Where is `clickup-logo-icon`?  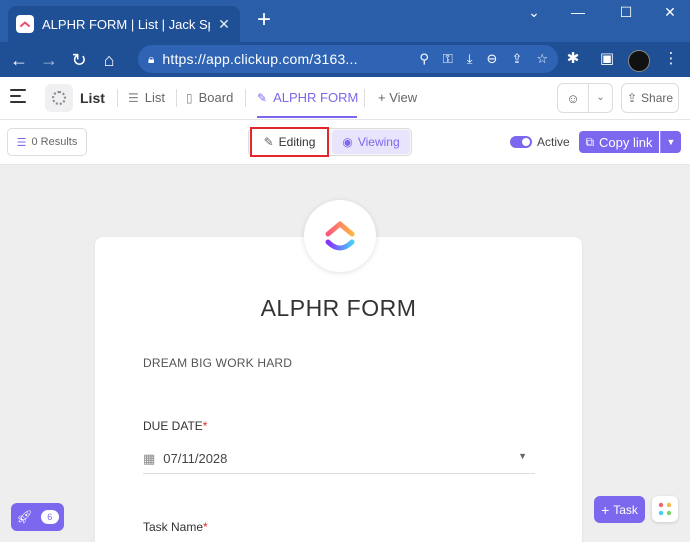 clickup-logo-icon is located at coordinates (340, 236).